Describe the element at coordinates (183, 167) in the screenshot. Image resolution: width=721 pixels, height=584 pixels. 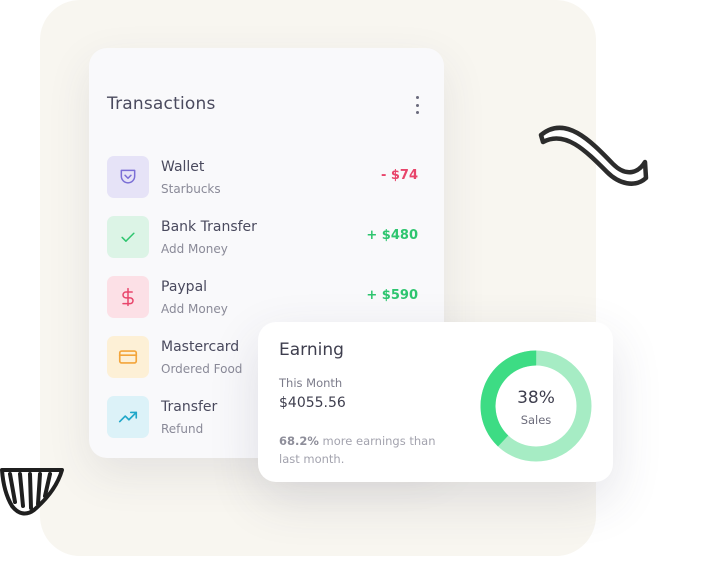
I see `transaction-name: Wallet` at that location.